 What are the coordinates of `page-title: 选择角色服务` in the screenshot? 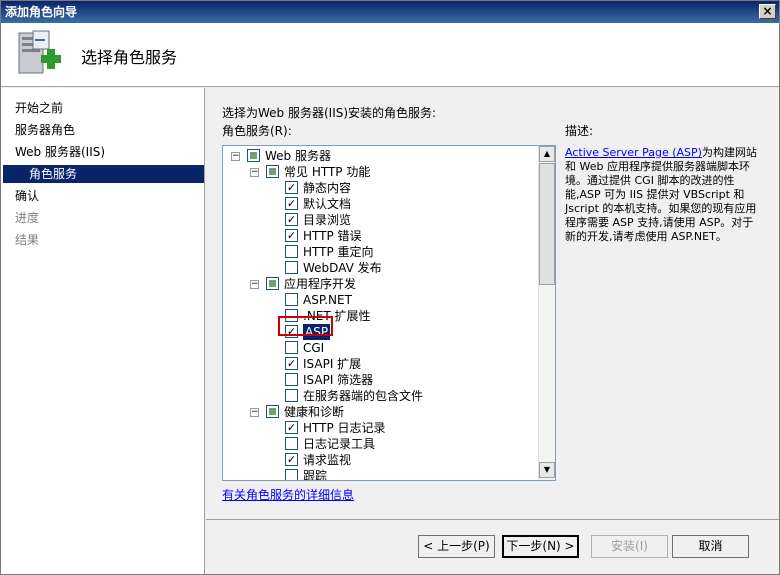 It's located at (129, 57).